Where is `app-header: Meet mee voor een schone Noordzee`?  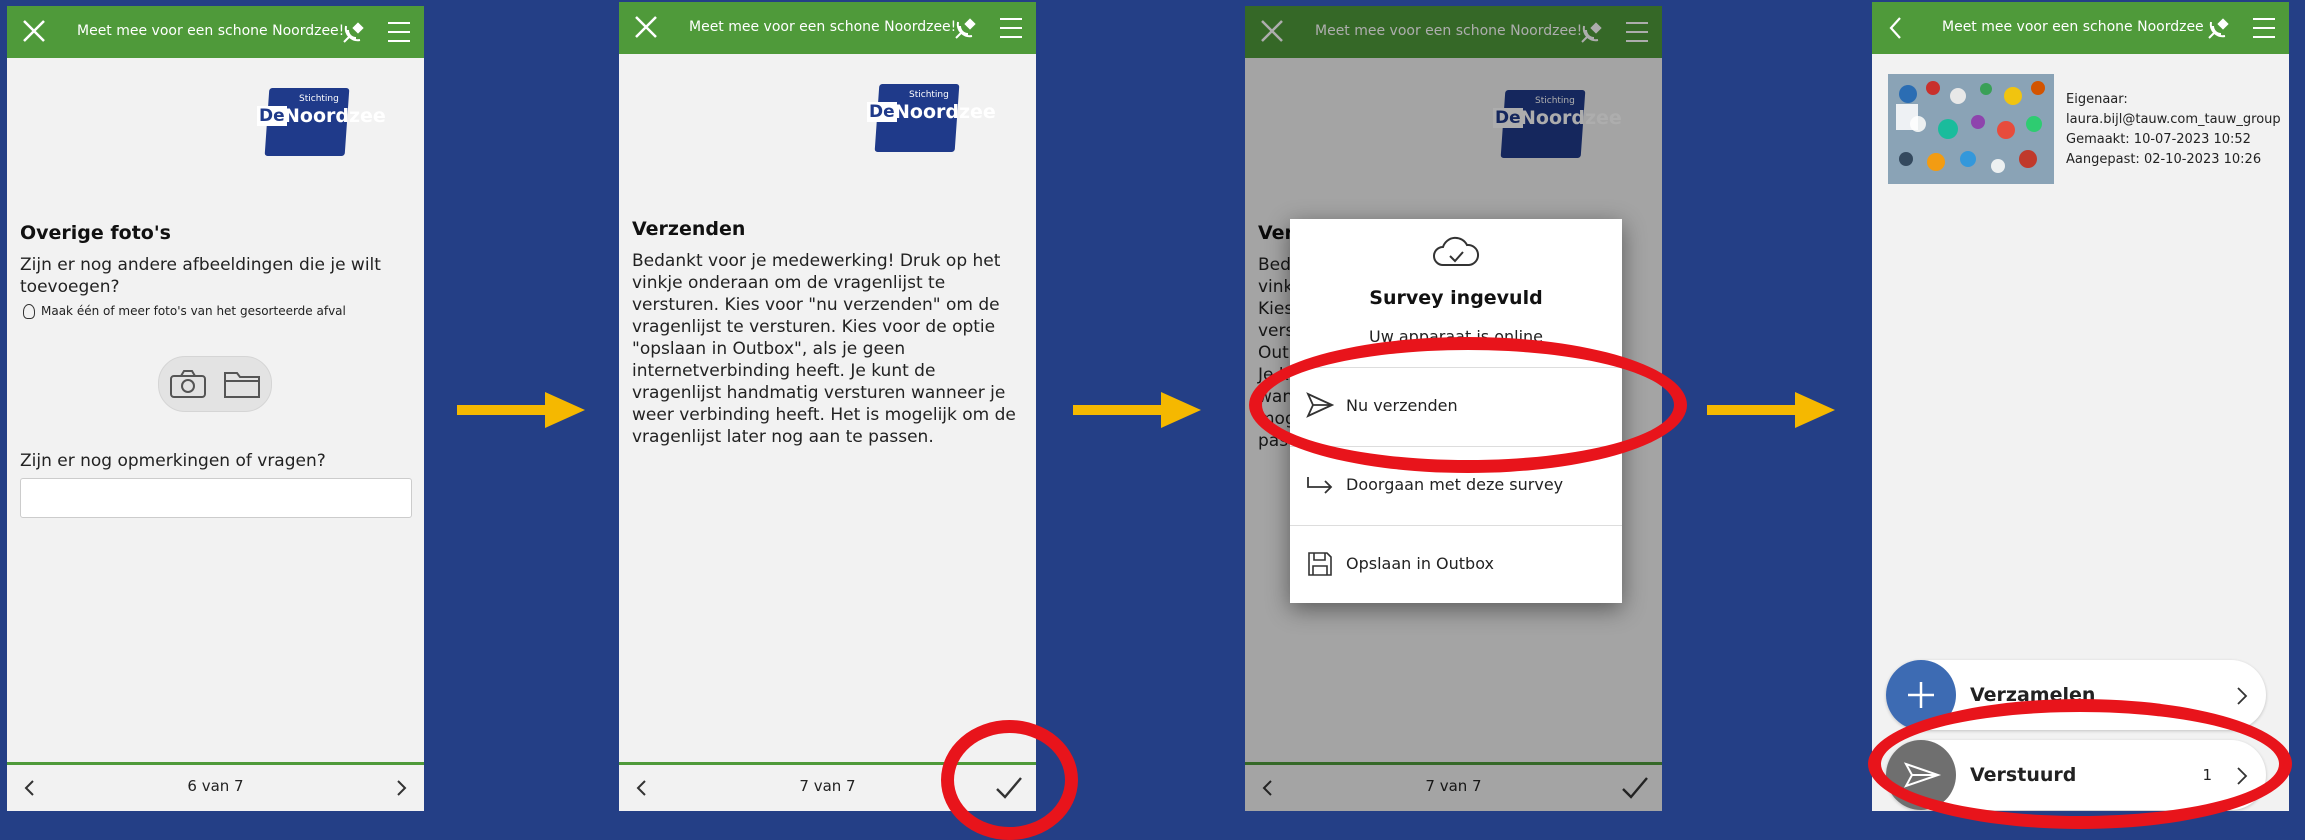 app-header: Meet mee voor een schone Noordzee is located at coordinates (2080, 28).